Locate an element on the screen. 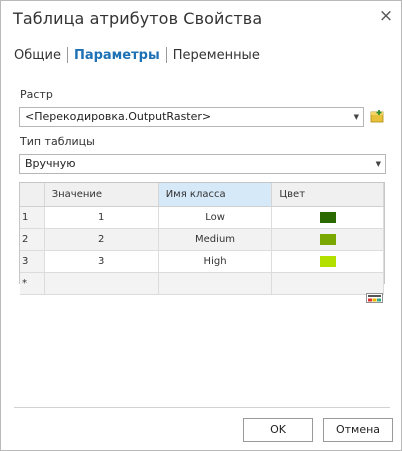 The width and height of the screenshot is (402, 451). table-row-new: * is located at coordinates (202, 283).